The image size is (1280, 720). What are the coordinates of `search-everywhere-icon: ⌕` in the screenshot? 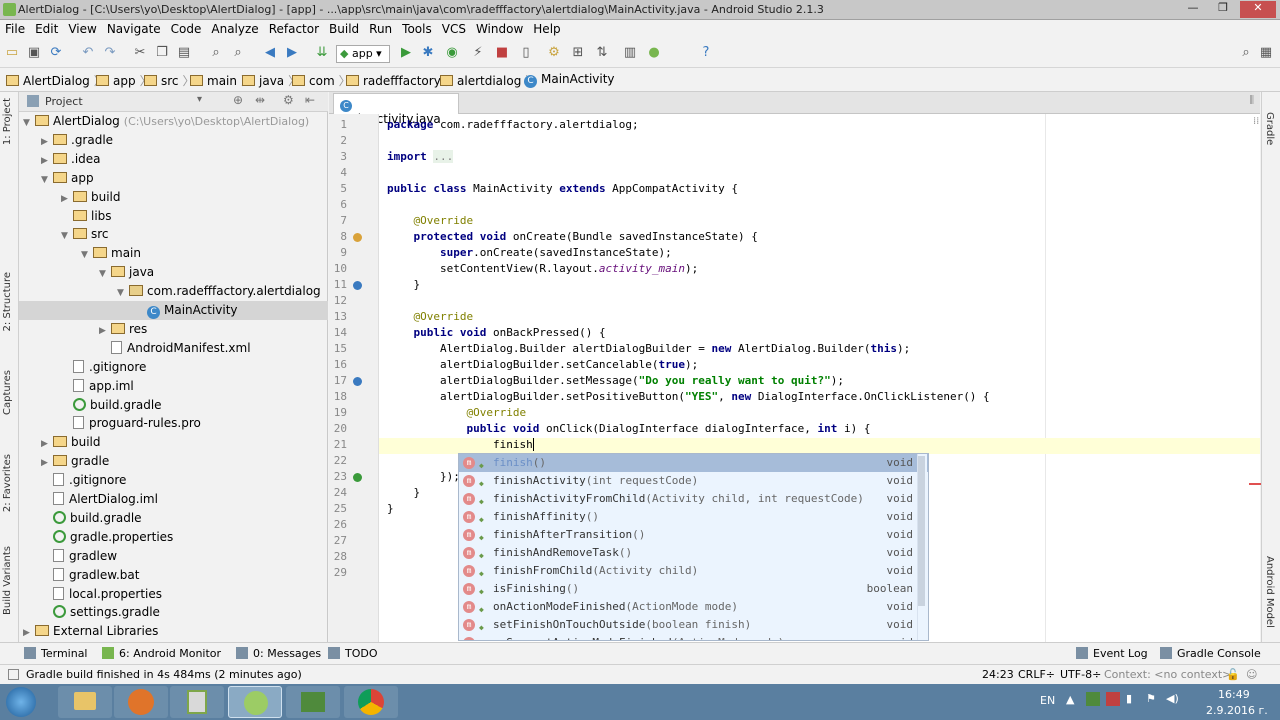 It's located at (1246, 53).